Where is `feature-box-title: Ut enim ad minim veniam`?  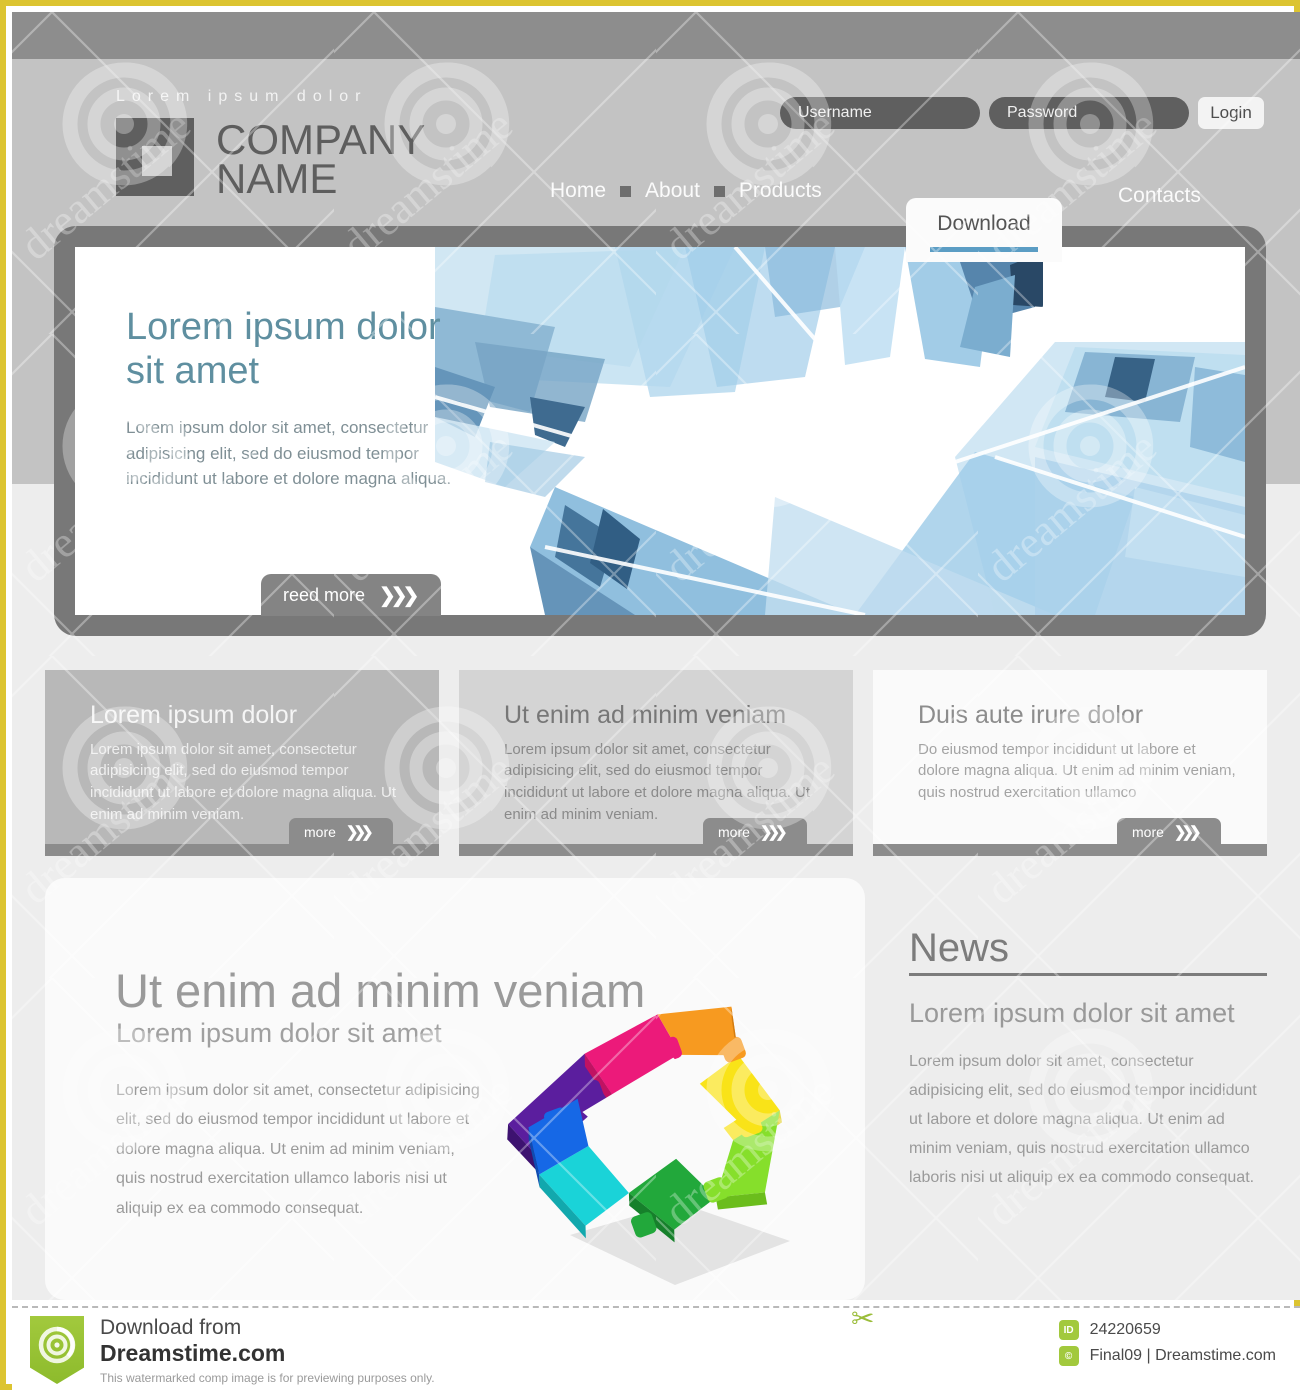
feature-box-title: Ut enim ad minim veniam is located at coordinates (645, 715).